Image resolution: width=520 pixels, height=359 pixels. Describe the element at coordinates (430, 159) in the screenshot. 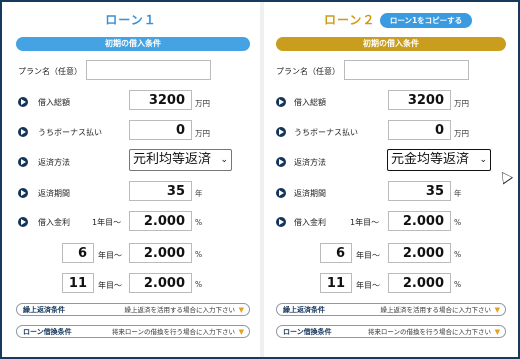

I see `loan2-method-value: 元金均等返済` at that location.